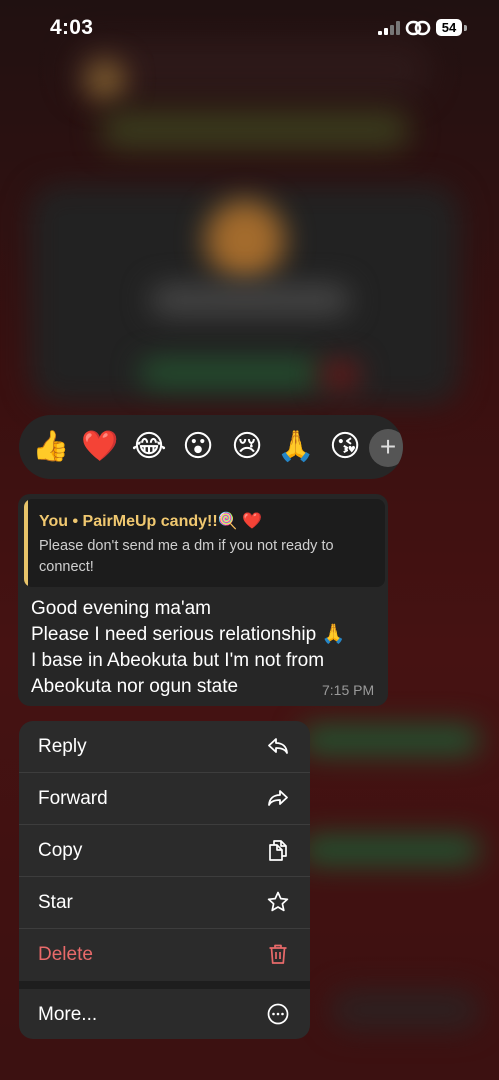  What do you see at coordinates (60, 850) in the screenshot?
I see `menu-item-label: Copy` at bounding box center [60, 850].